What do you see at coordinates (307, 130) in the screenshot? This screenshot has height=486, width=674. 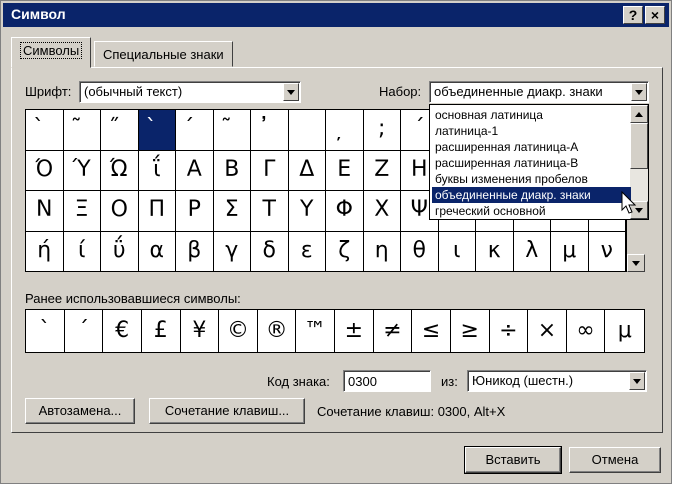 I see `symbol-cell` at bounding box center [307, 130].